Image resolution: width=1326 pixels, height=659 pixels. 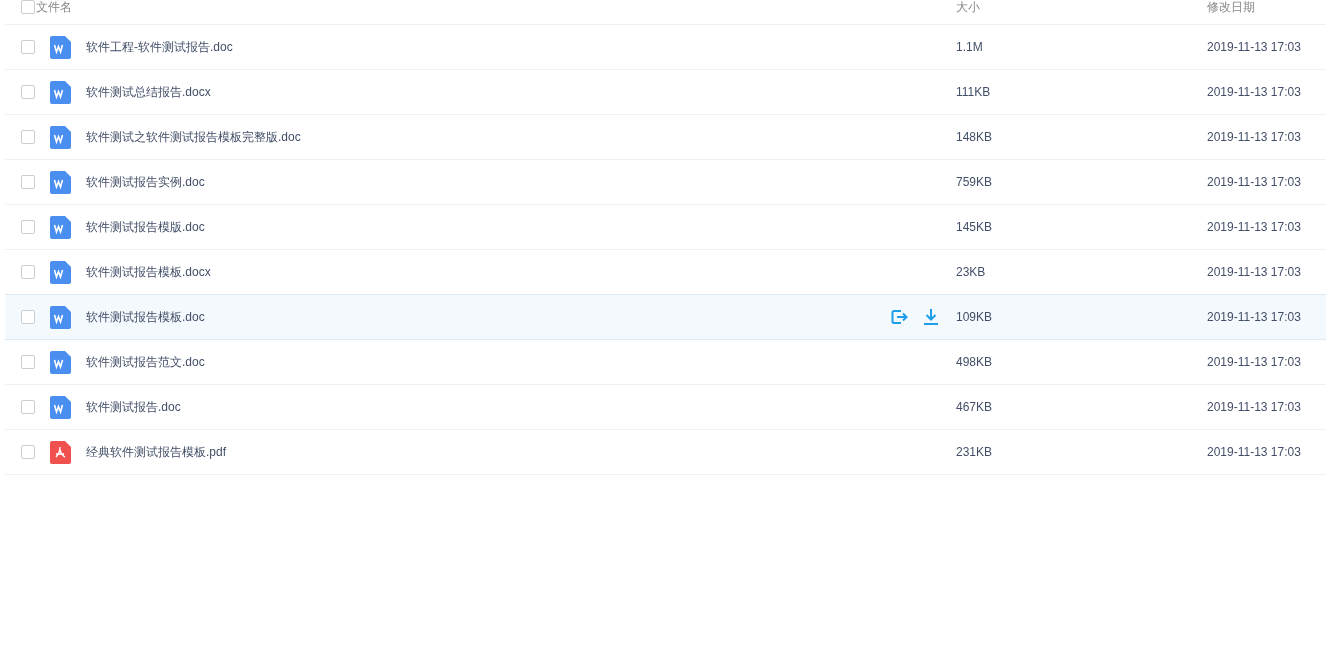 What do you see at coordinates (488, 137) in the screenshot?
I see `file-name: 软件测试之软件测试报告模板完整版.doc` at bounding box center [488, 137].